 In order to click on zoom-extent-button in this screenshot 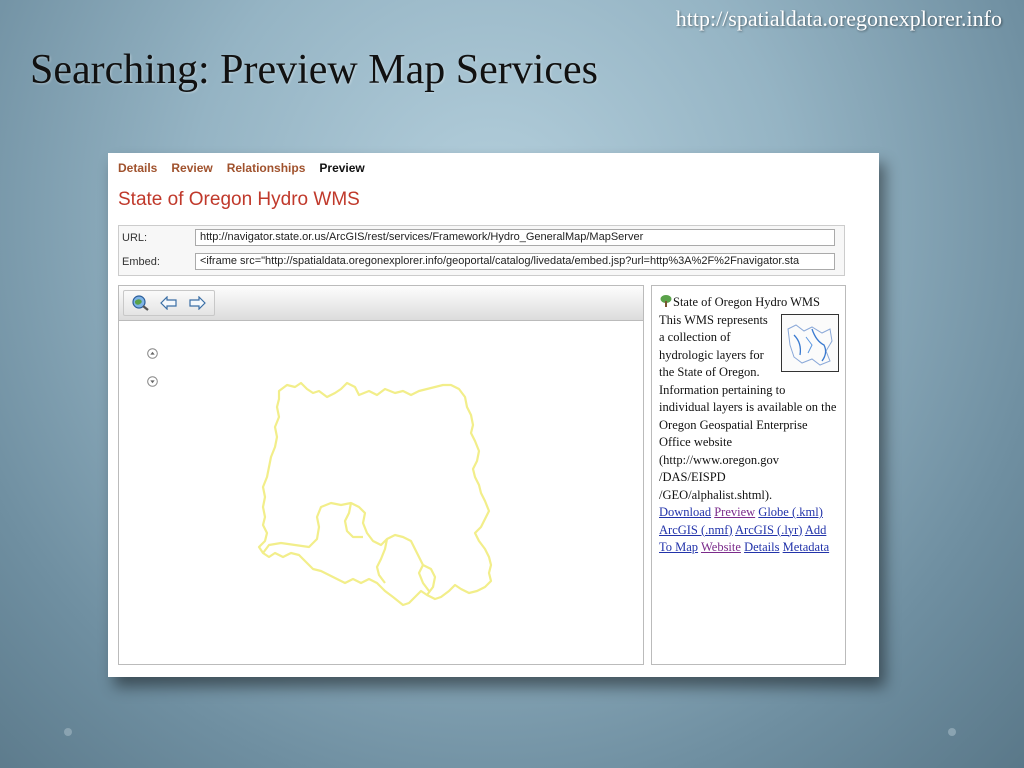, I will do `click(141, 303)`.